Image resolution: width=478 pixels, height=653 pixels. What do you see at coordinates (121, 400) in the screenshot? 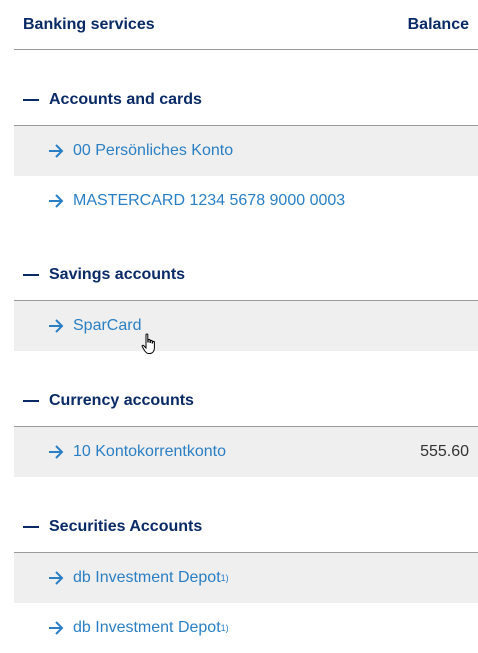
I see `group-title: Currency accounts` at bounding box center [121, 400].